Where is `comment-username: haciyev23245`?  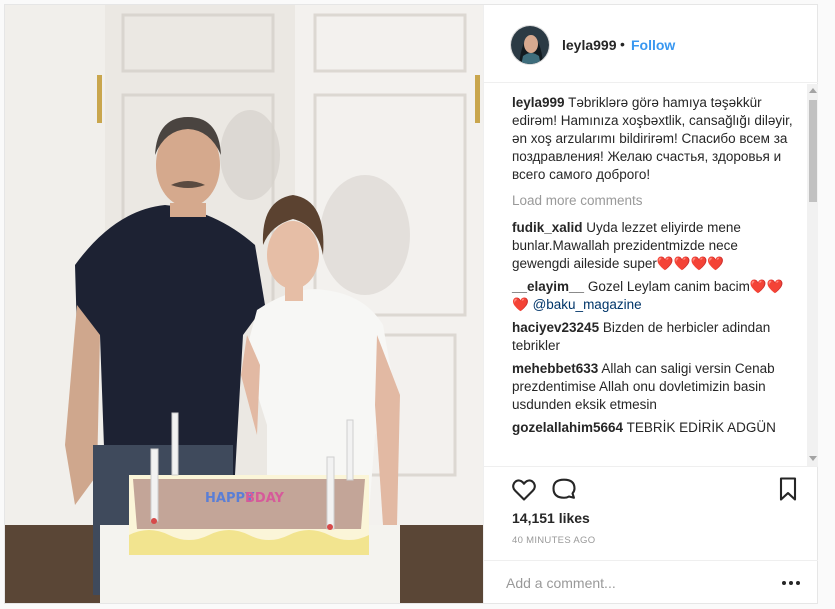 comment-username: haciyev23245 is located at coordinates (555, 327).